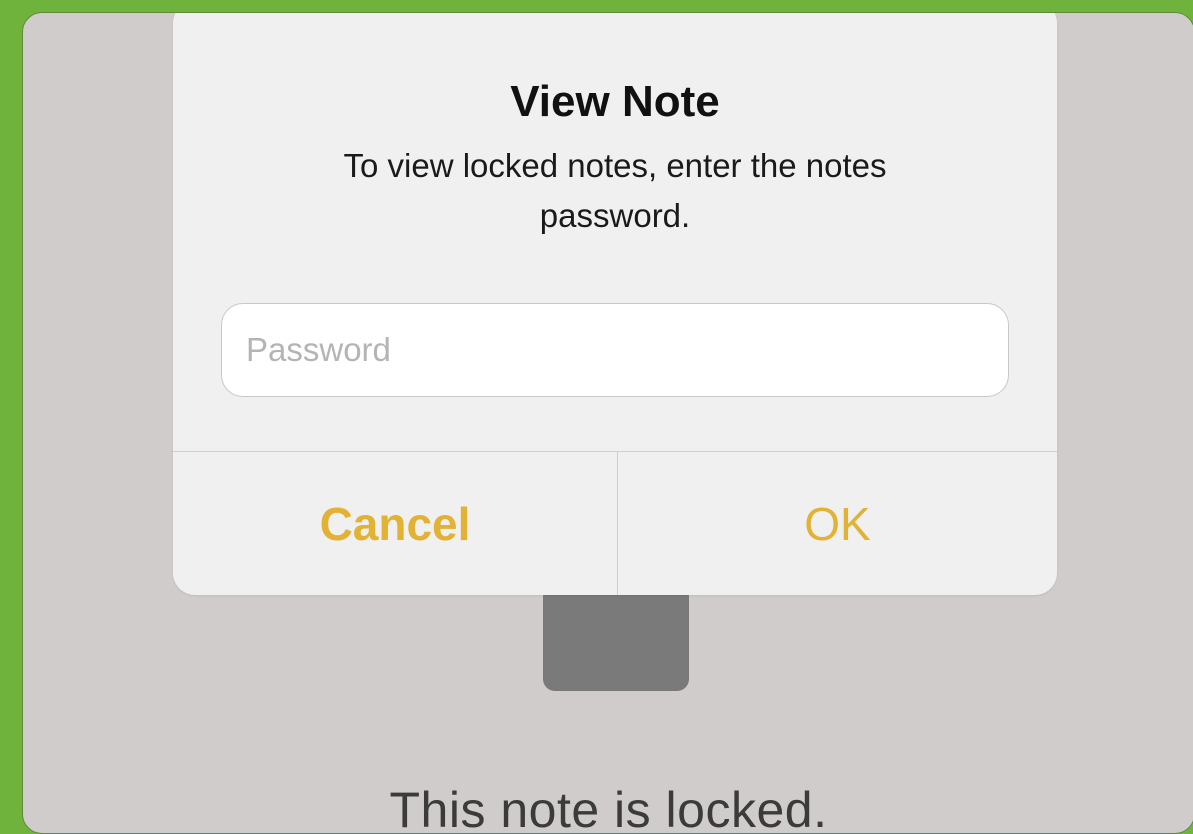 This screenshot has width=1193, height=834. I want to click on alert-title: View Note, so click(615, 101).